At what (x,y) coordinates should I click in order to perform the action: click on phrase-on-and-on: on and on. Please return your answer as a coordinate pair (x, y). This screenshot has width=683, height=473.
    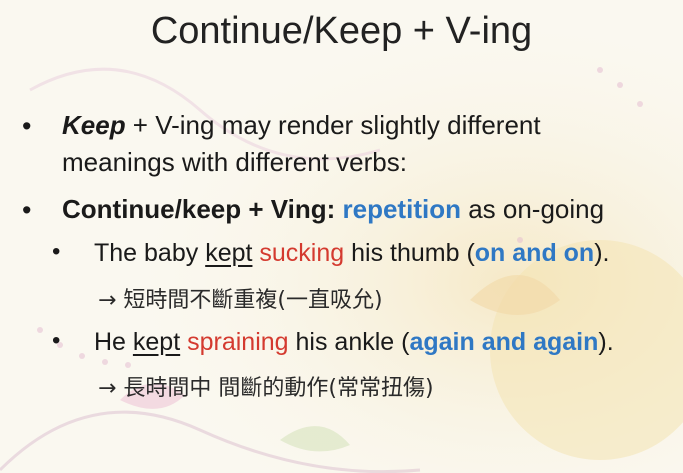
    Looking at the image, I should click on (534, 253).